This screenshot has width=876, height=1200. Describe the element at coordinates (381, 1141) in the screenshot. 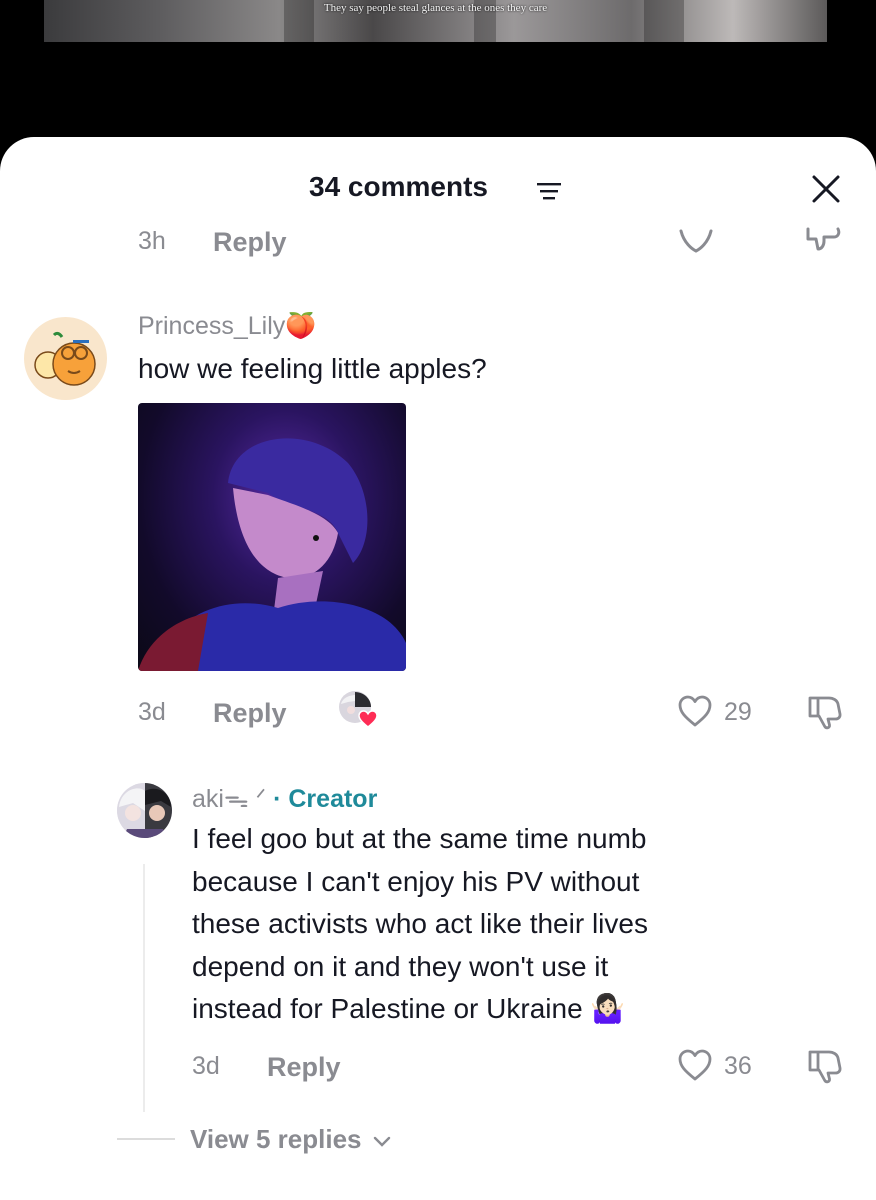

I see `chevron-down-icon` at that location.